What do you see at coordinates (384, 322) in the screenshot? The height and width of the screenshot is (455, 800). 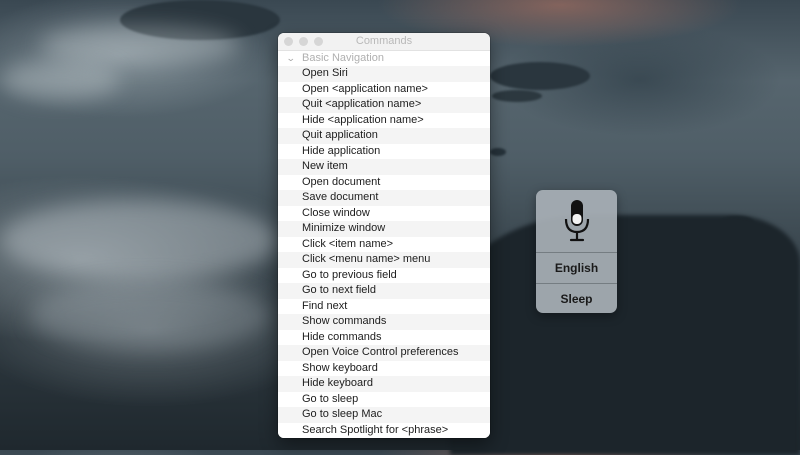 I see `command-row: Show commands` at bounding box center [384, 322].